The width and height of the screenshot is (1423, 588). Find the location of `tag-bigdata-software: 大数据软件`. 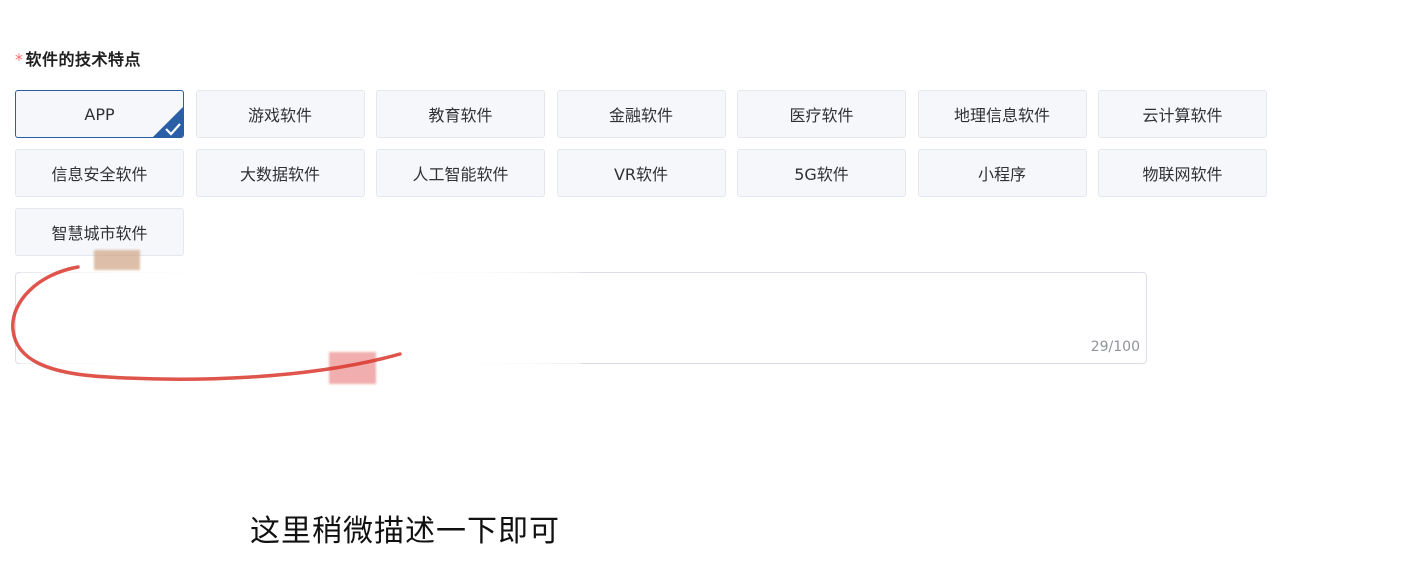

tag-bigdata-software: 大数据软件 is located at coordinates (280, 173).